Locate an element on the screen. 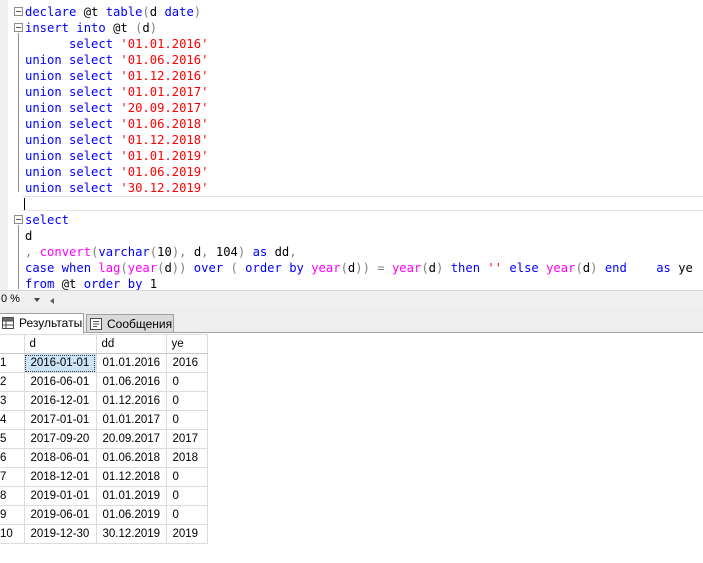 The height and width of the screenshot is (563, 703). table-row: 7 2018-12-01 01.12.2018 0 is located at coordinates (104, 477).